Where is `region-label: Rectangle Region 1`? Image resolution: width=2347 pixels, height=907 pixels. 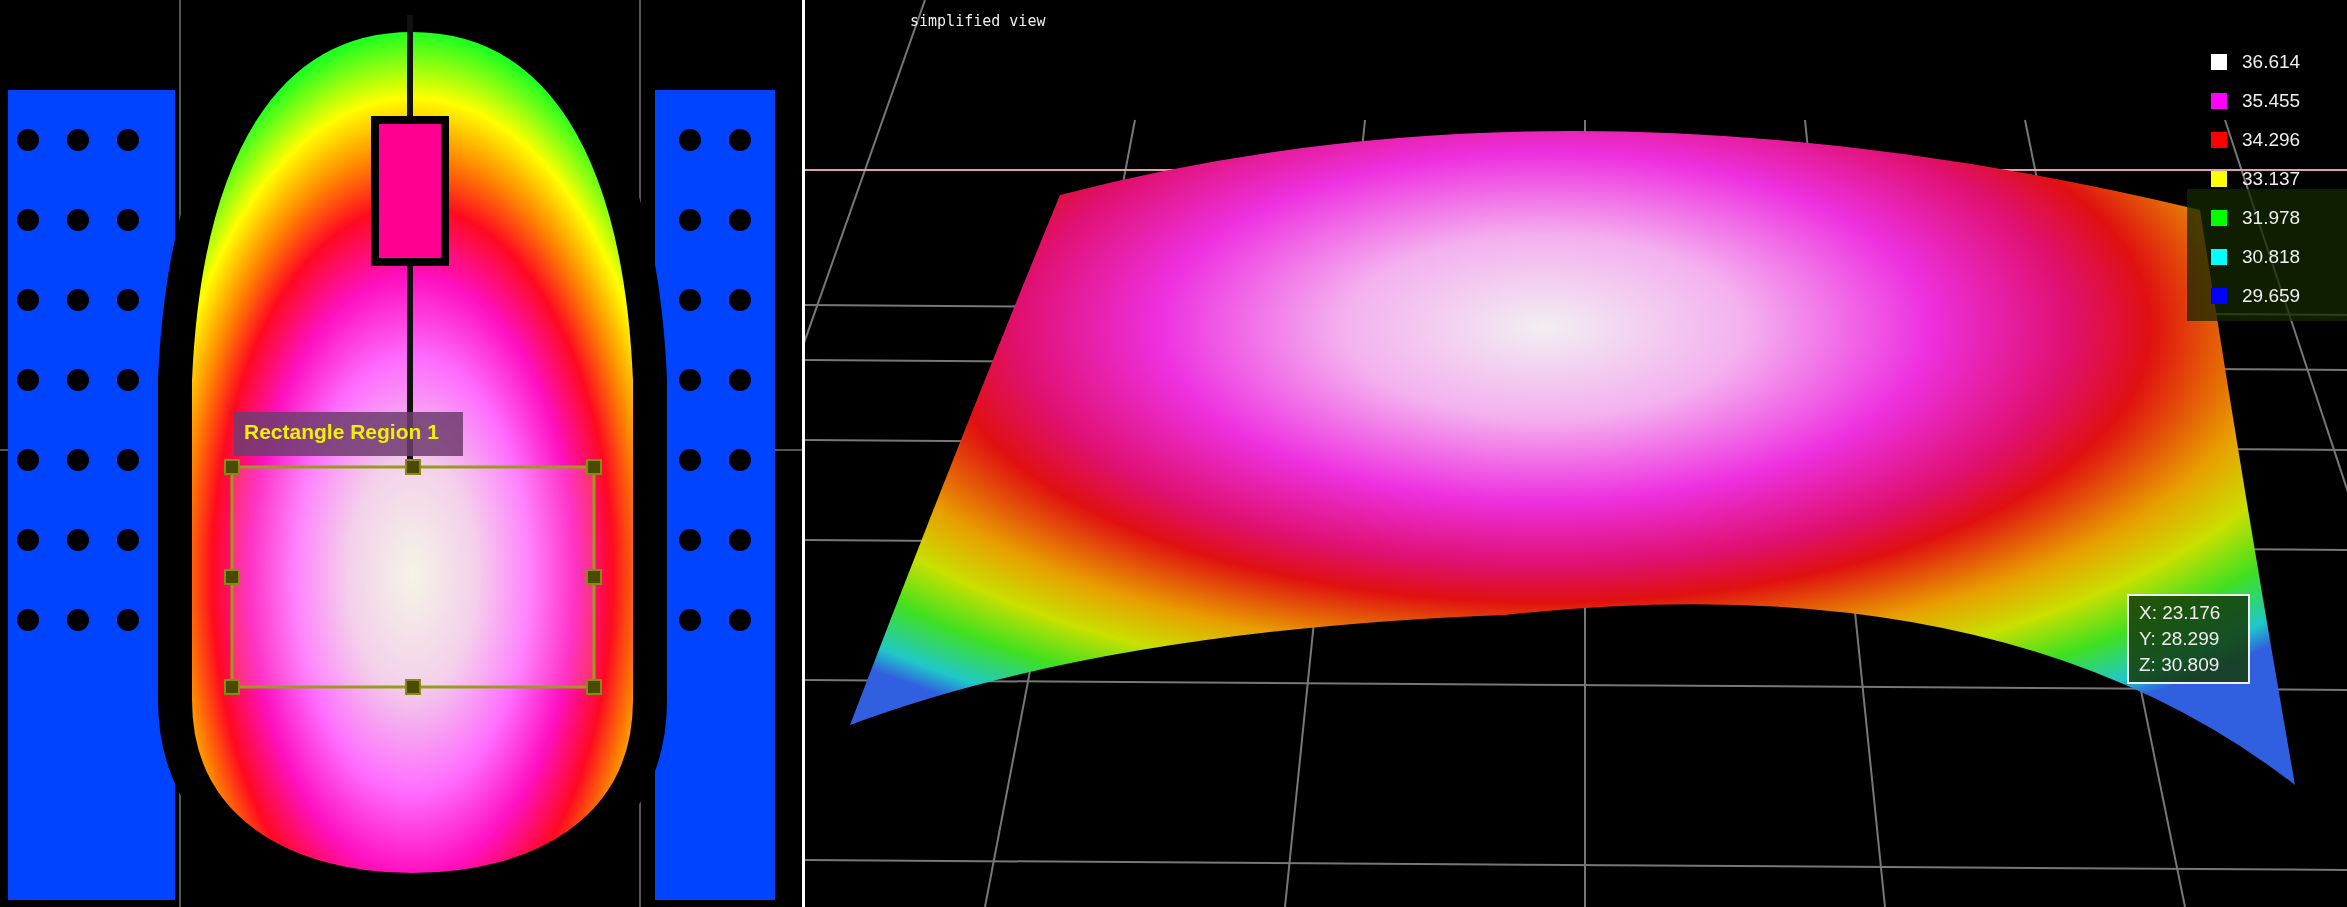 region-label: Rectangle Region 1 is located at coordinates (348, 434).